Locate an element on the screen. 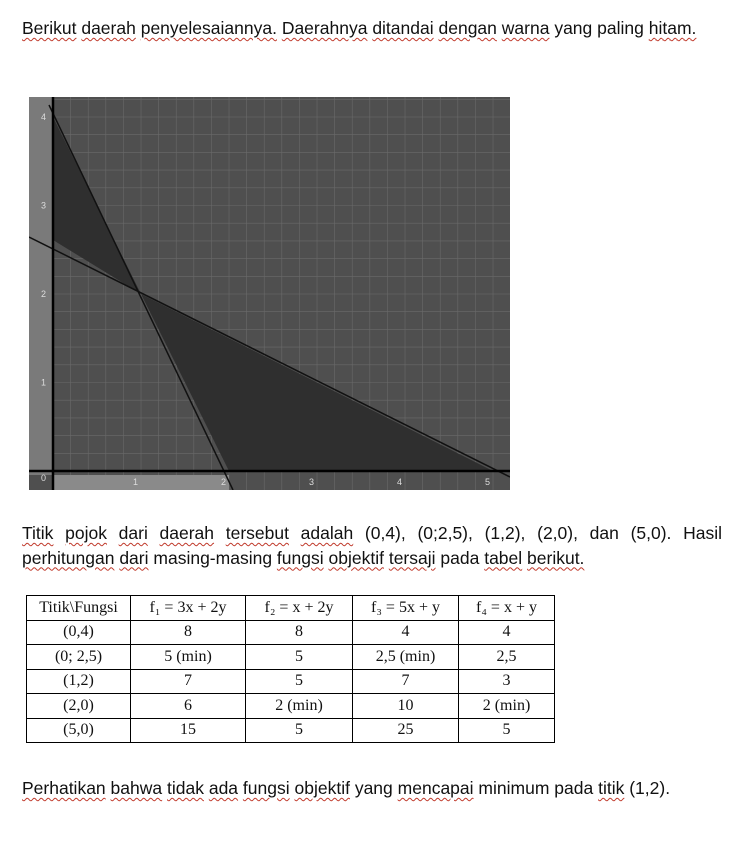 The height and width of the screenshot is (841, 744). x-tick-label: 1 is located at coordinates (135, 482).